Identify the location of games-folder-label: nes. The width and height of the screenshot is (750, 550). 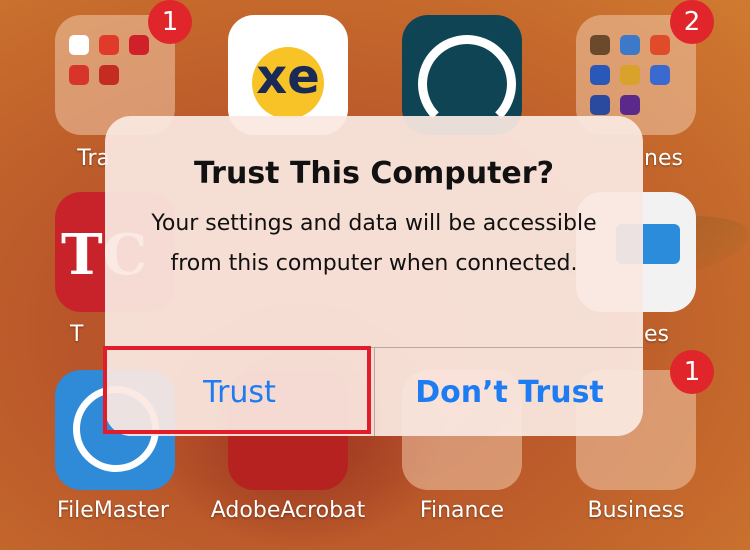
(663, 158).